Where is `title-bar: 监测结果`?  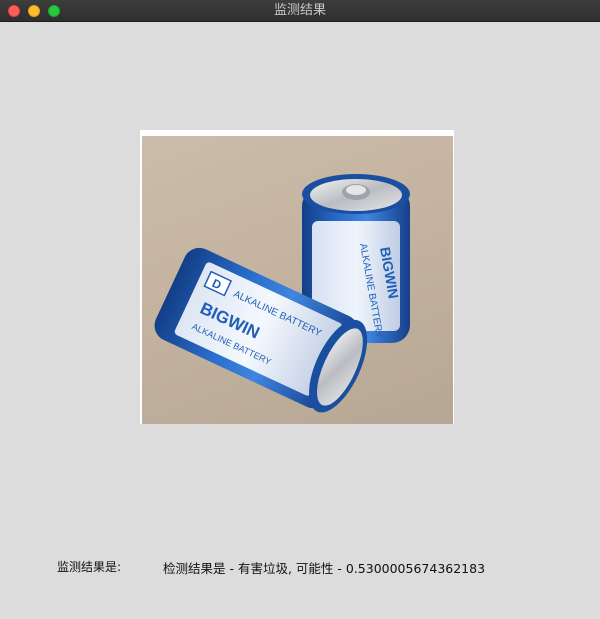
title-bar: 监测结果 is located at coordinates (300, 11).